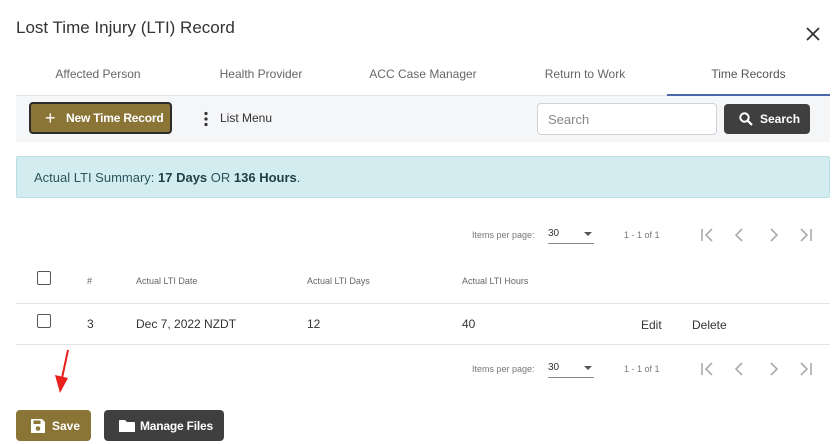 This screenshot has height=444, width=840. Describe the element at coordinates (115, 118) in the screenshot. I see `new-time-record-label: New Time Record` at that location.